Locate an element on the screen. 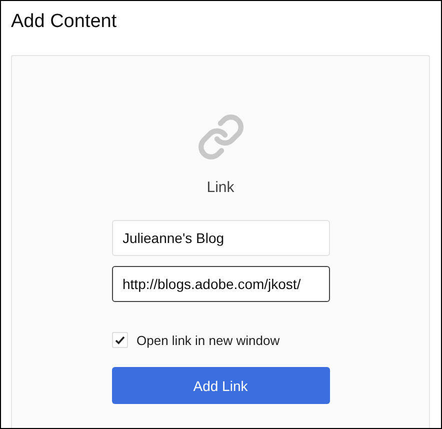  link-icon is located at coordinates (220, 137).